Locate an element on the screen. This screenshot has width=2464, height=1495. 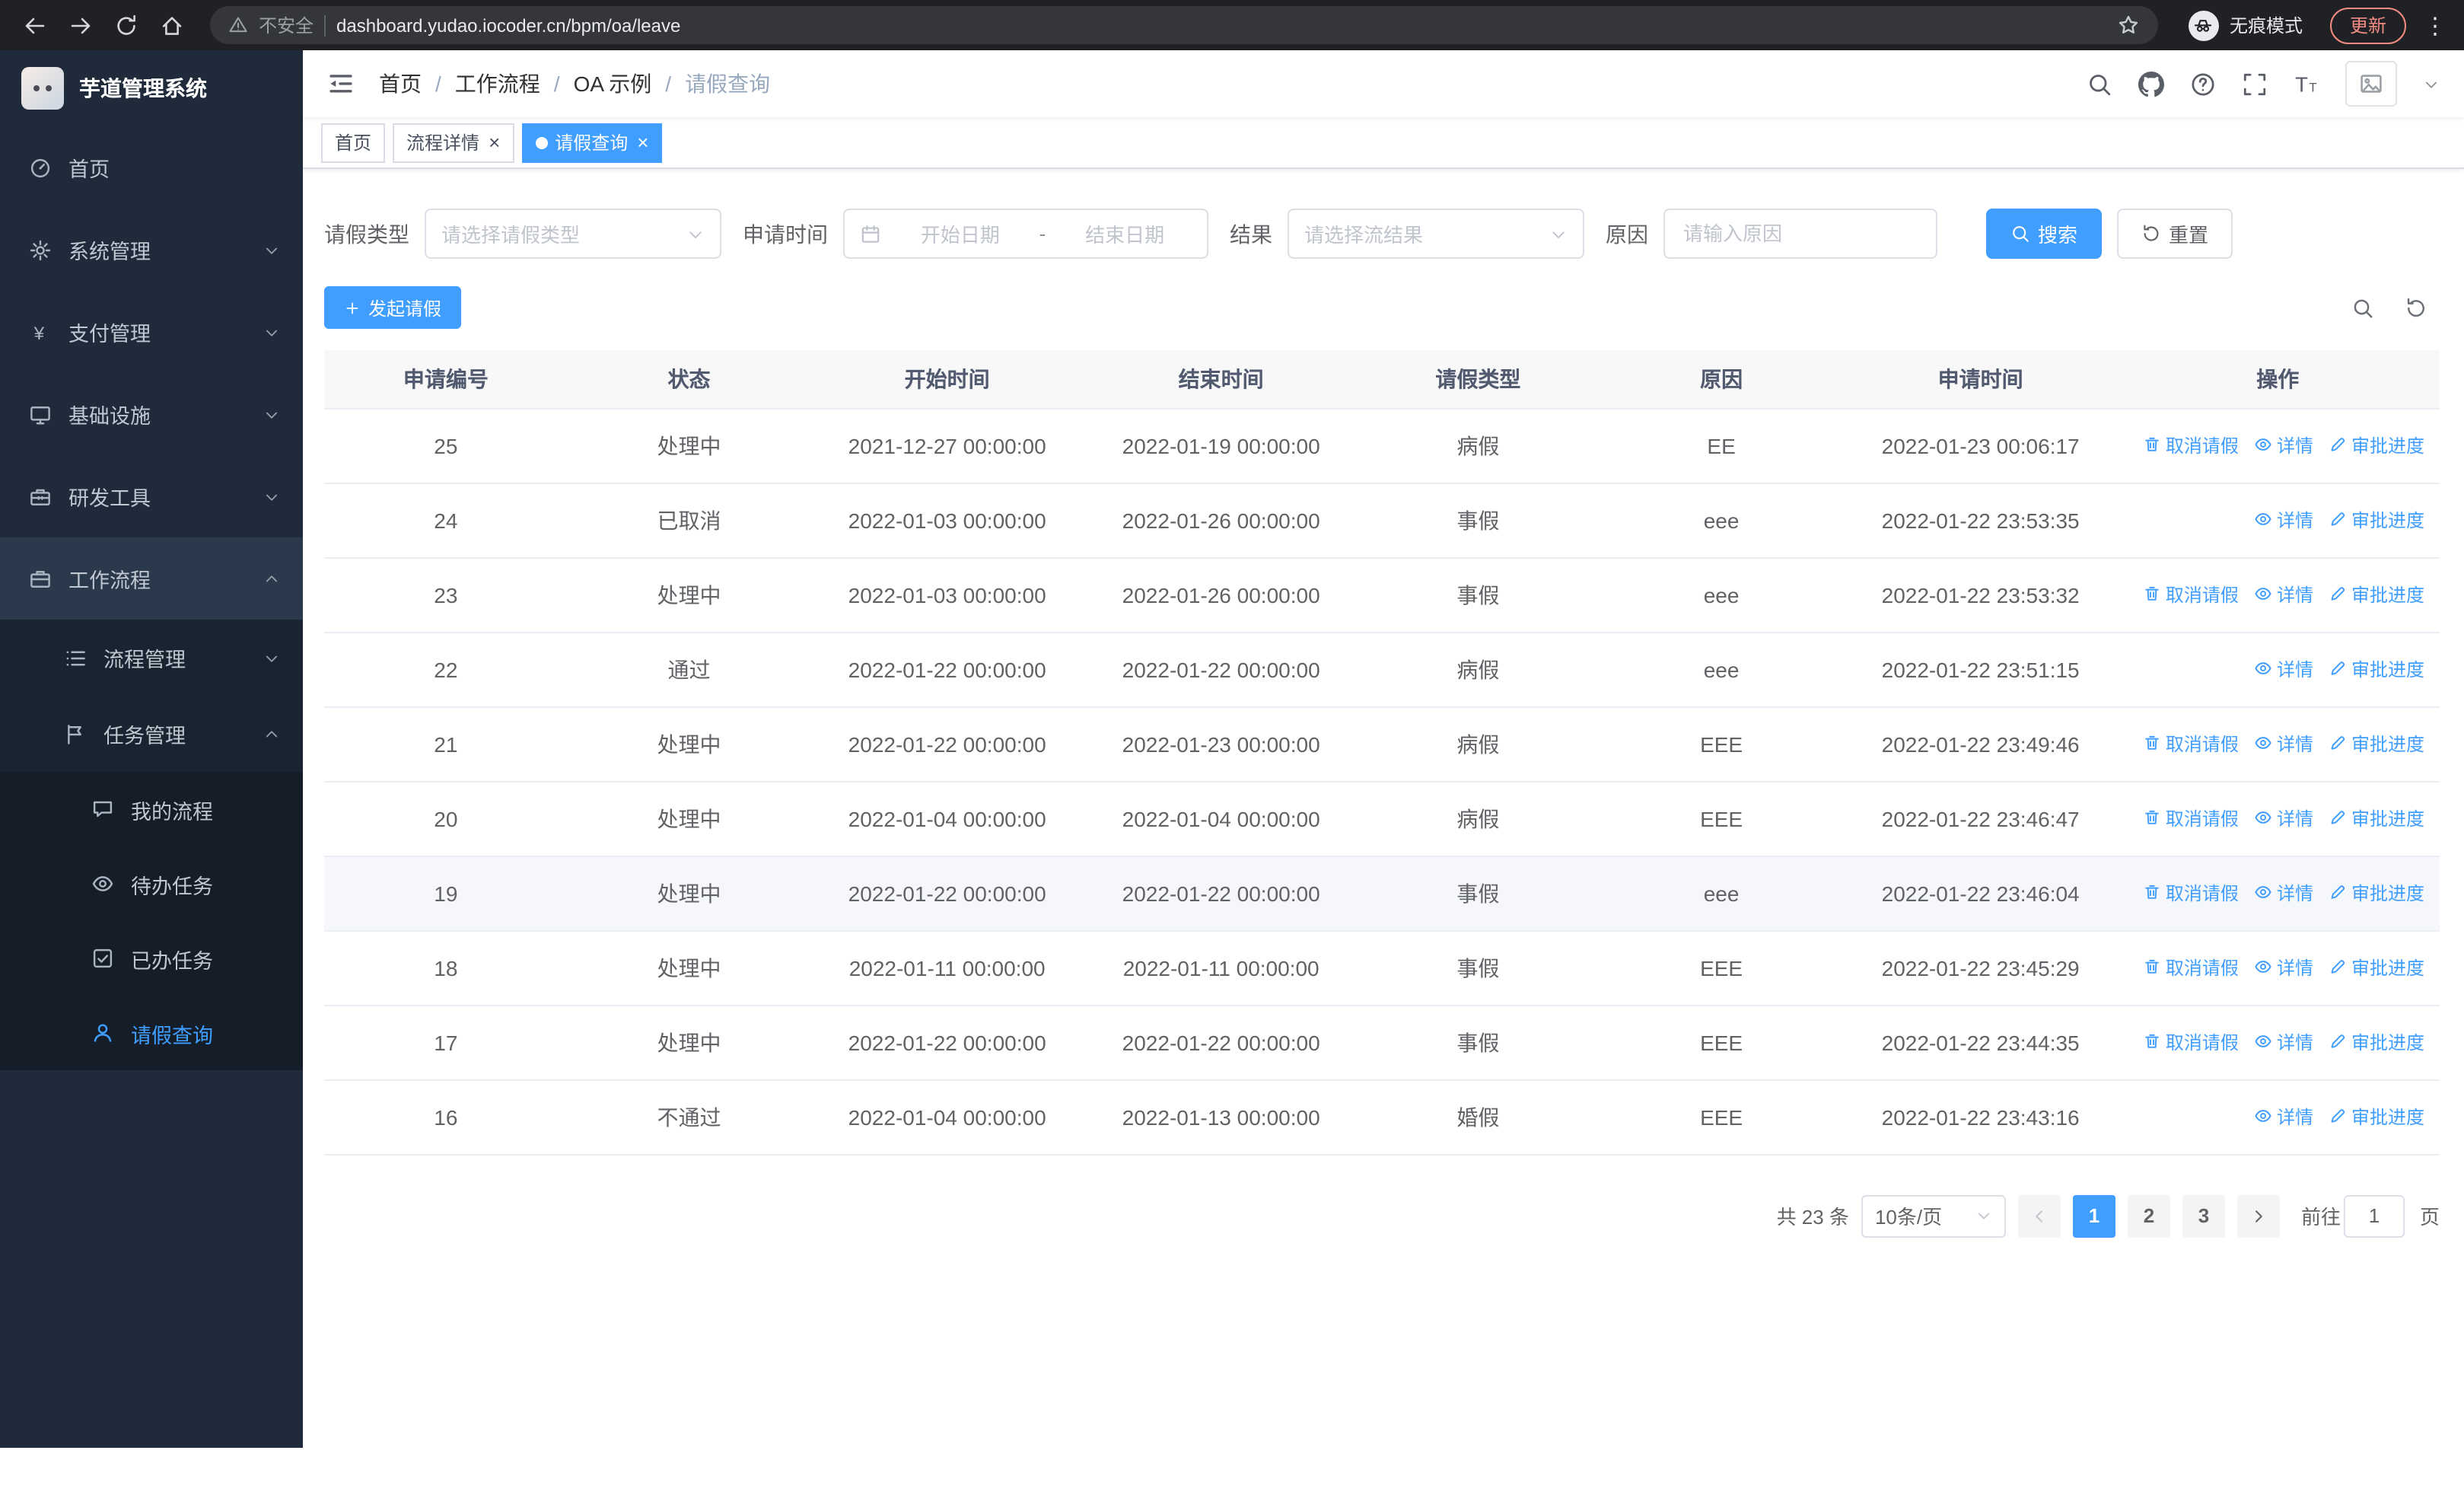
reset-button: 重置 is located at coordinates (2175, 234).